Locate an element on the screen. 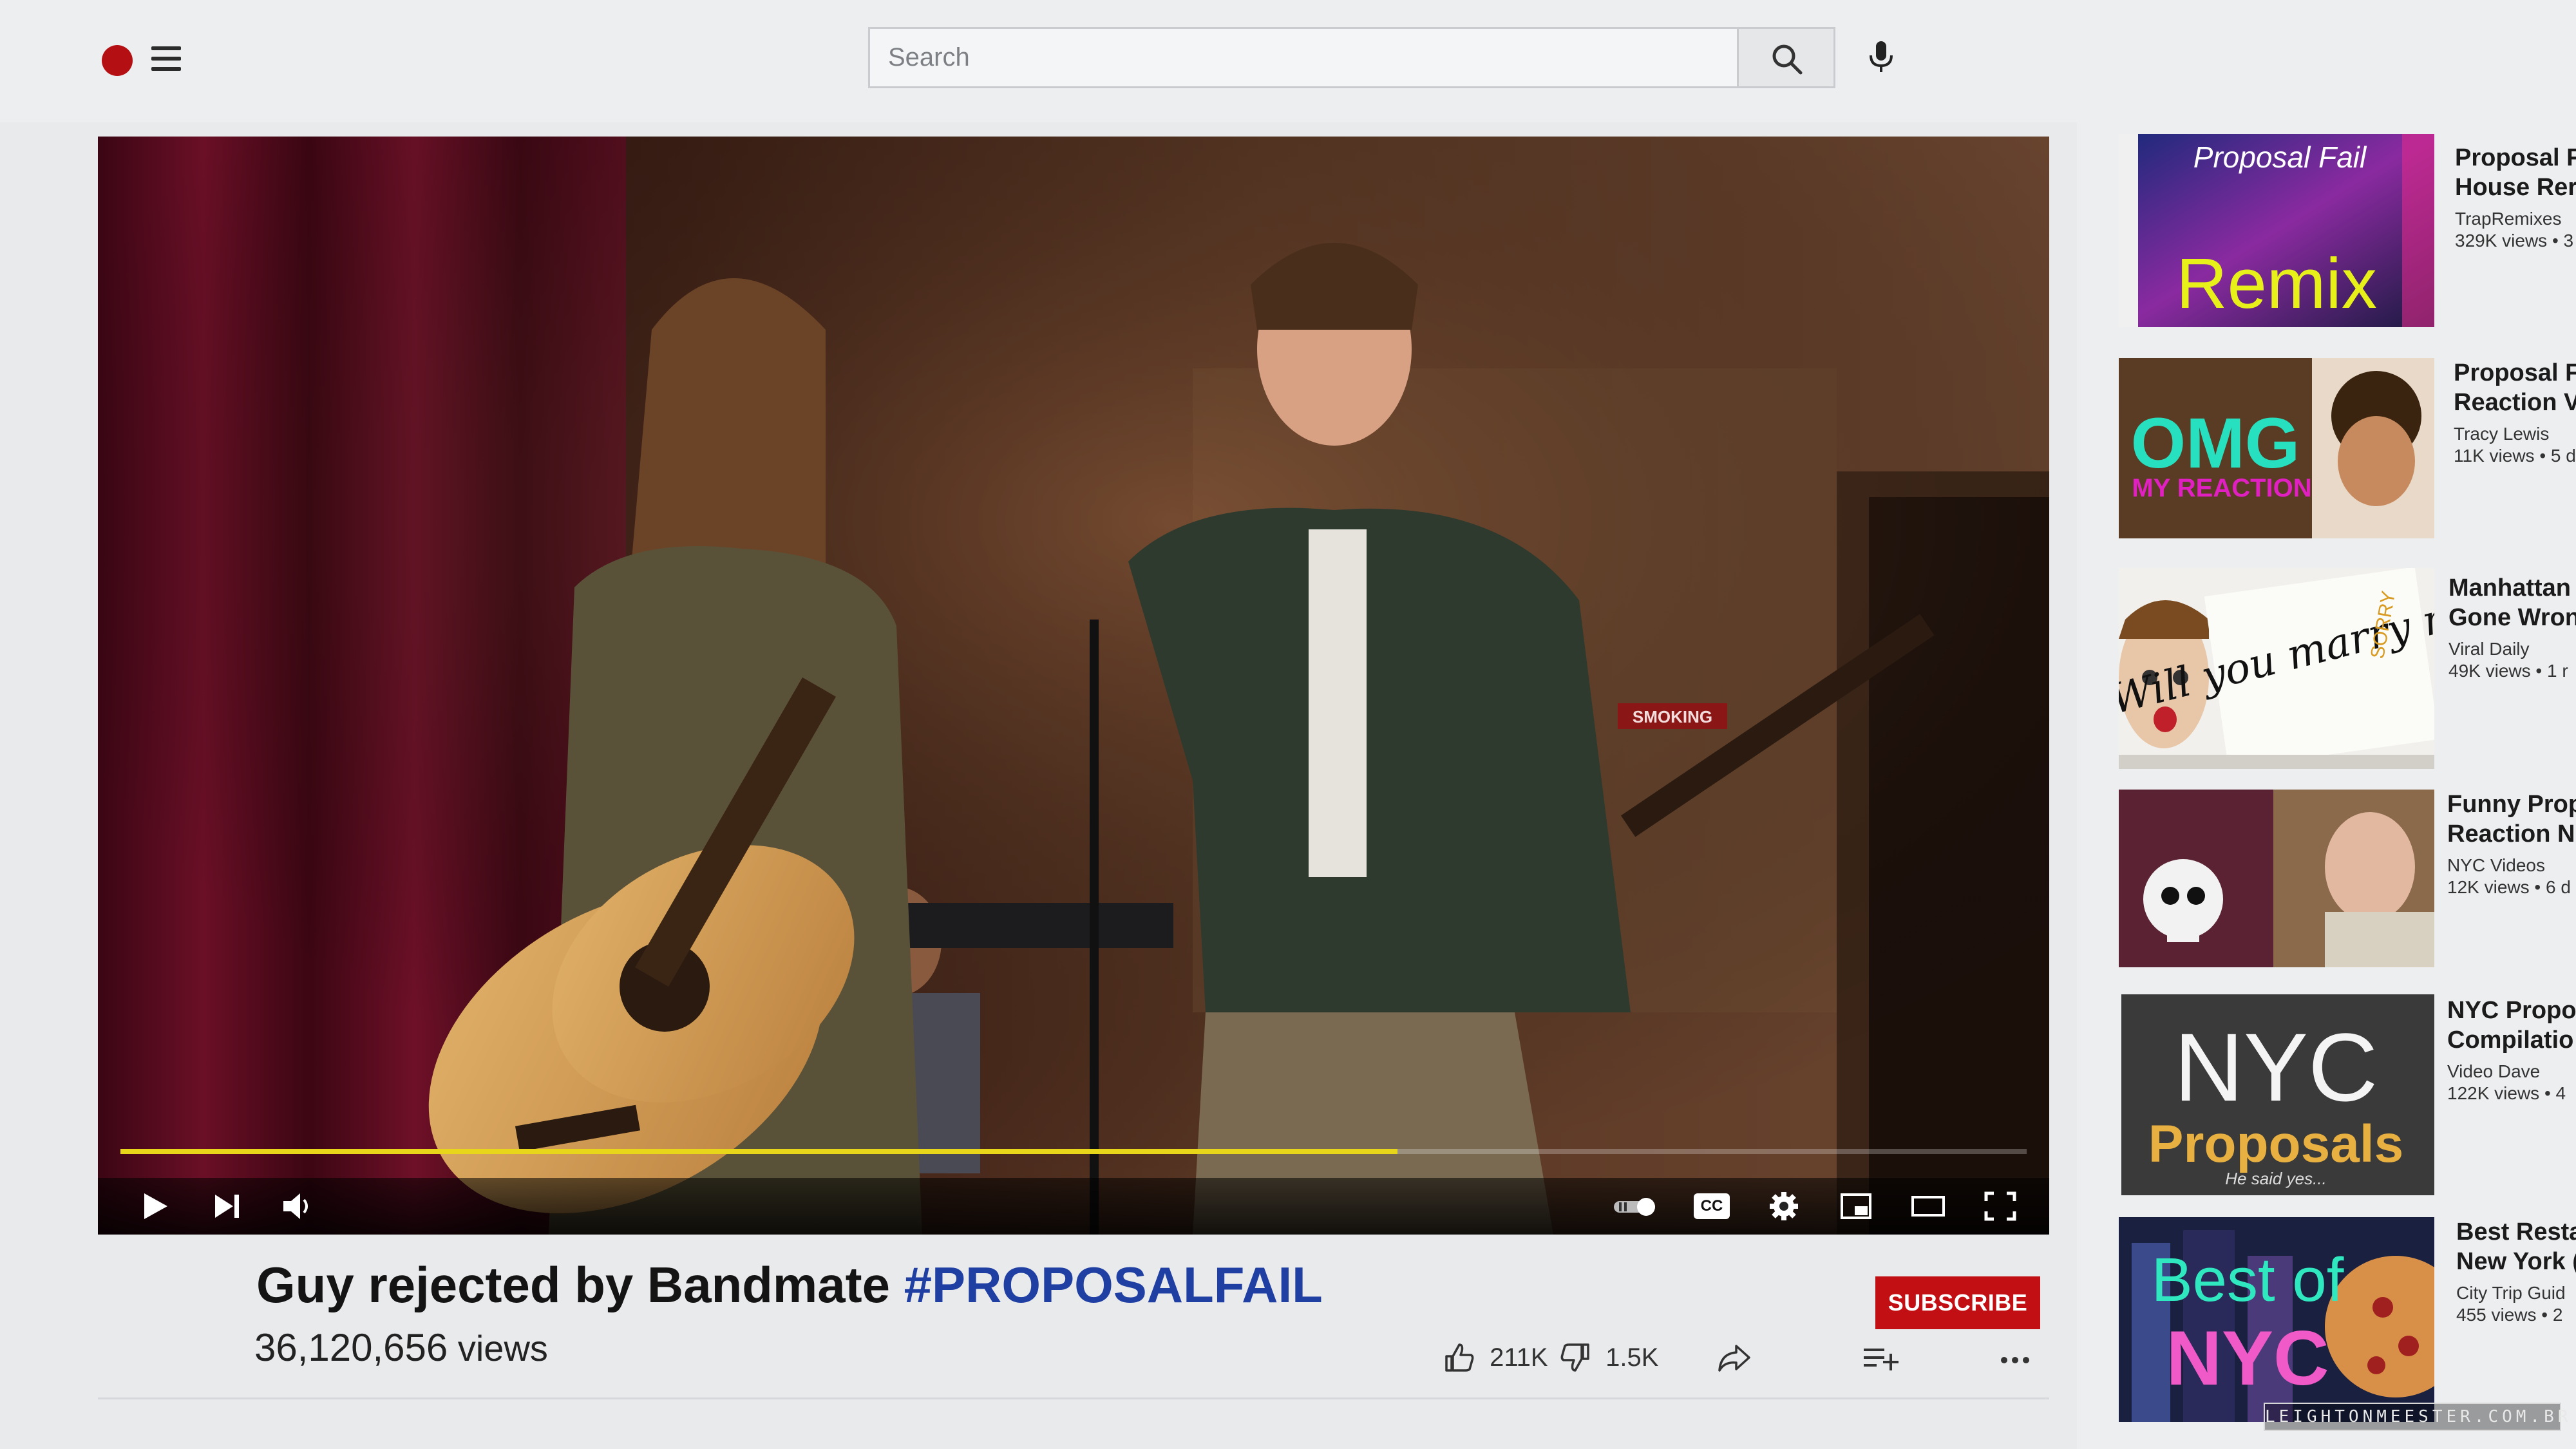 Image resolution: width=2576 pixels, height=1449 pixels. like-count: 211K is located at coordinates (1519, 1357).